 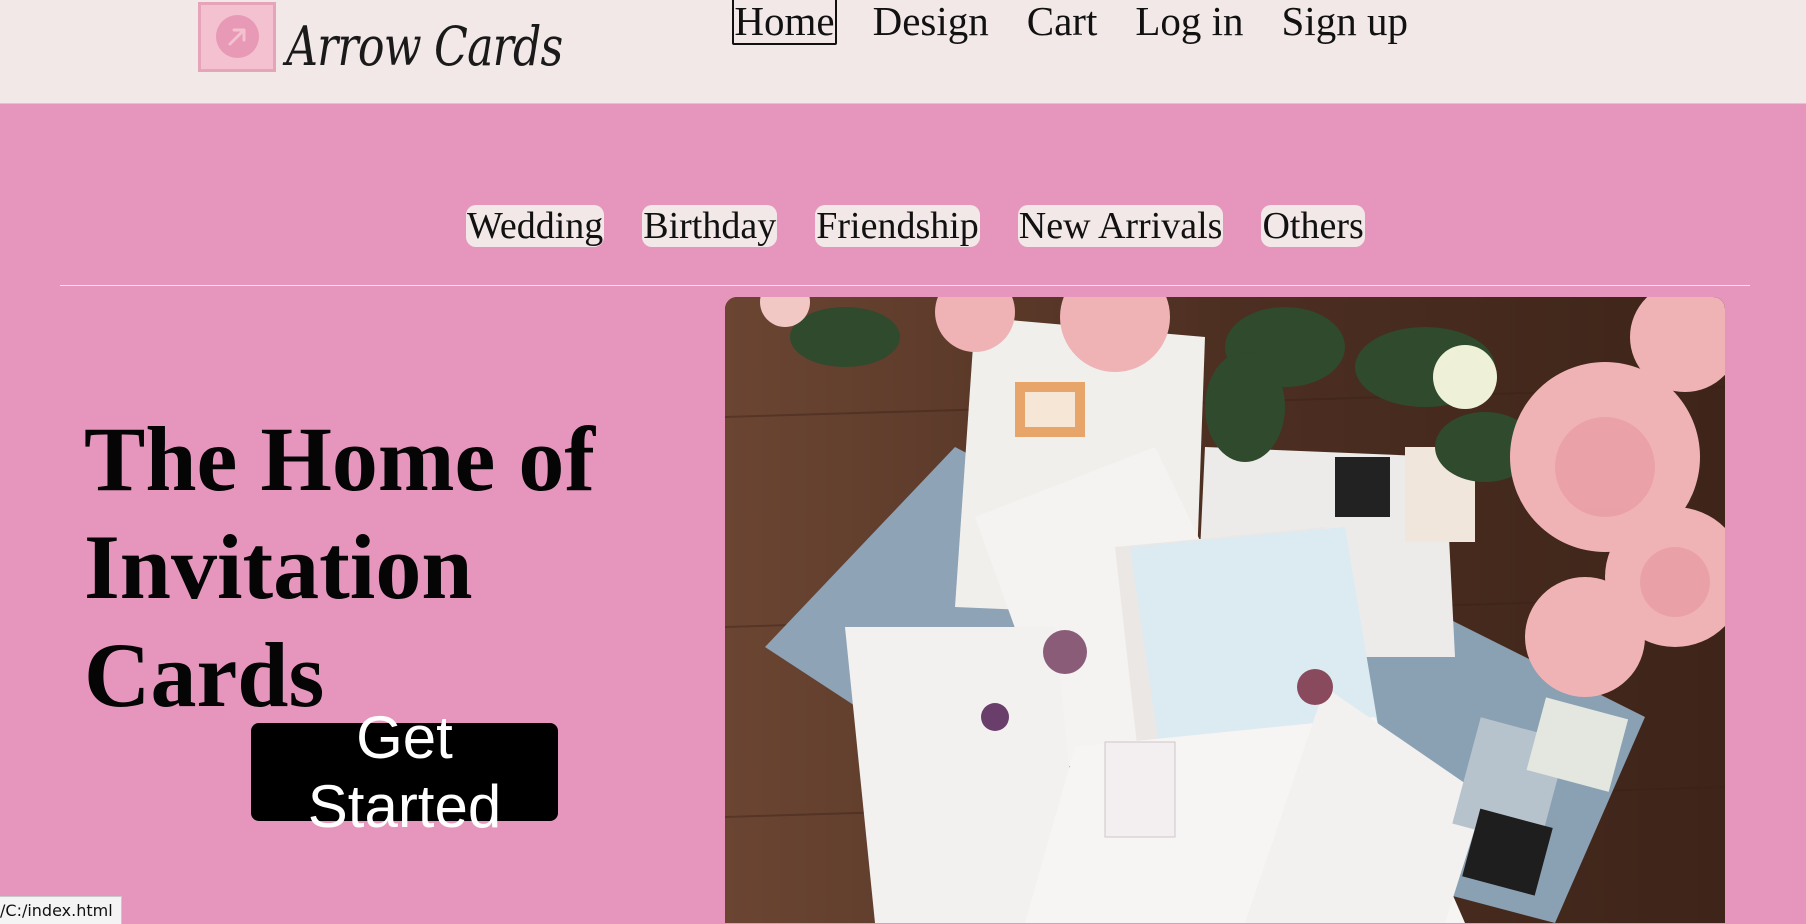 I want to click on nav-design: Design, so click(x=931, y=22).